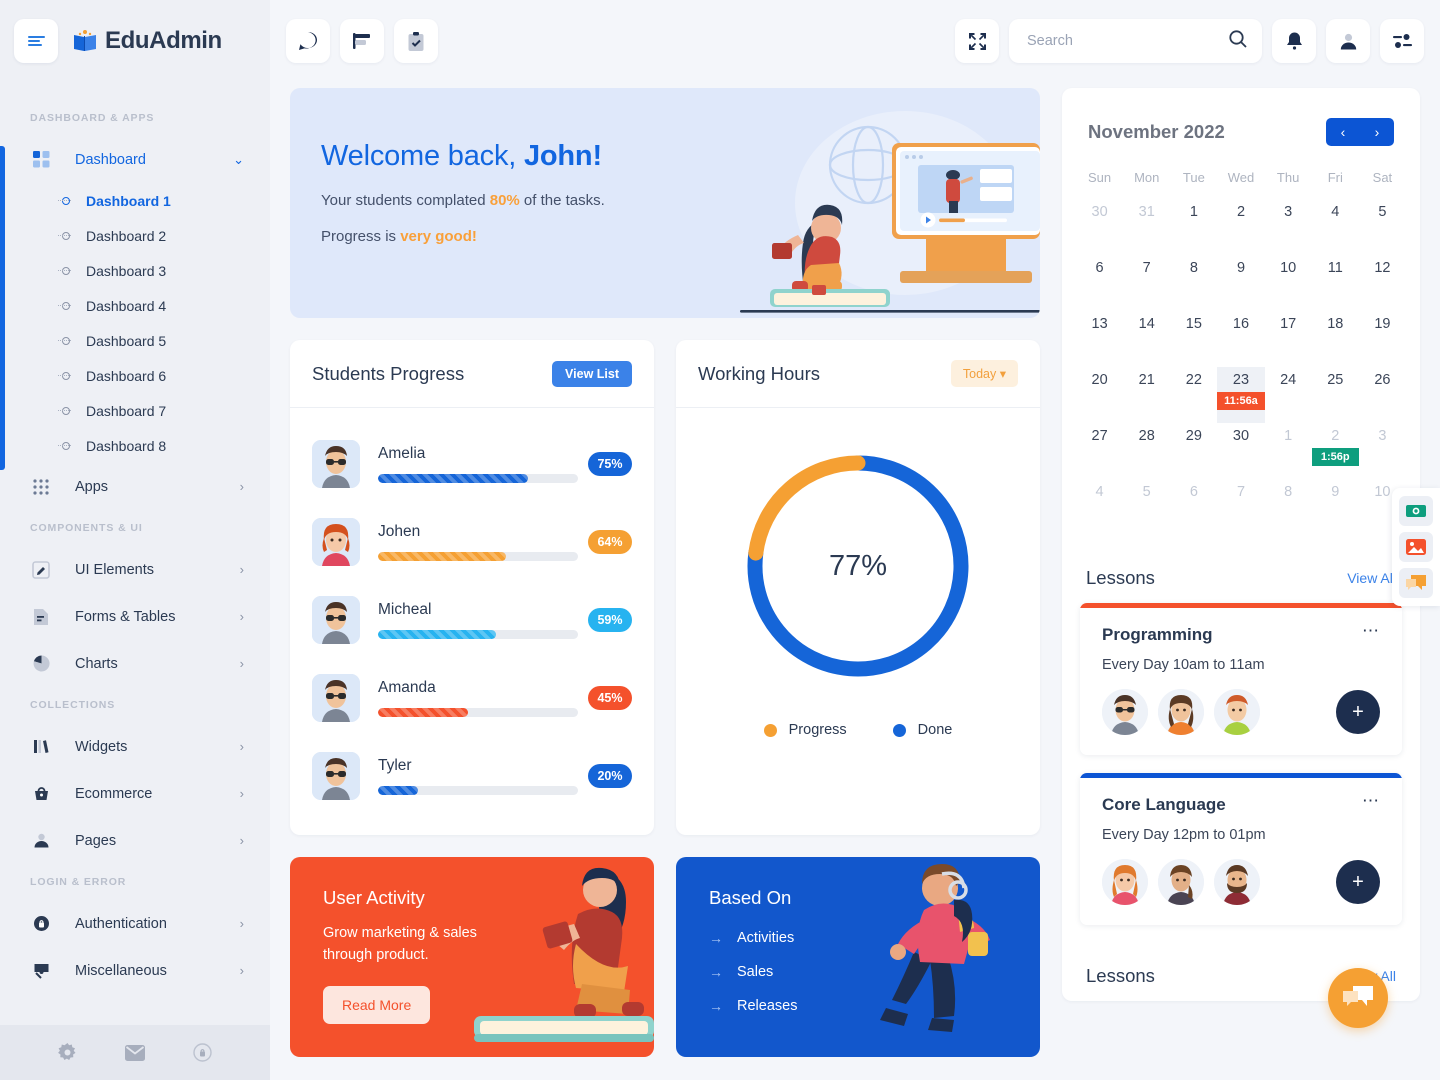  Describe the element at coordinates (1382, 395) in the screenshot. I see `calendar-day-cell: 26` at that location.